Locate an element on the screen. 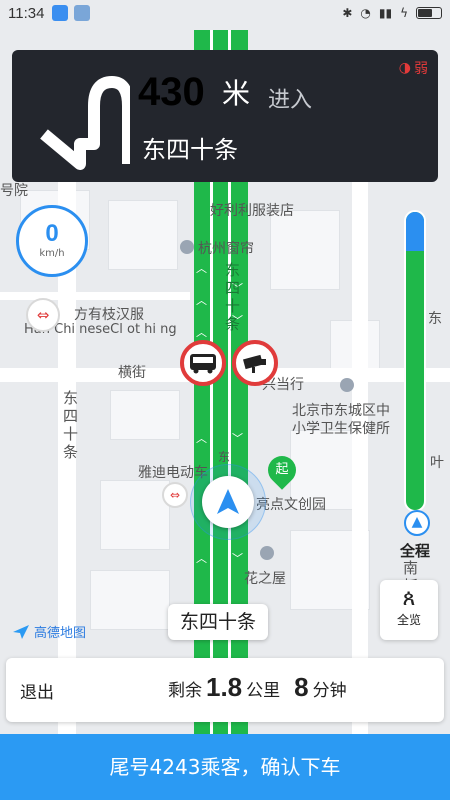 This screenshot has height=800, width=450. remaining-info: 剩余 1.8 公里 8 分钟 is located at coordinates (257, 687).